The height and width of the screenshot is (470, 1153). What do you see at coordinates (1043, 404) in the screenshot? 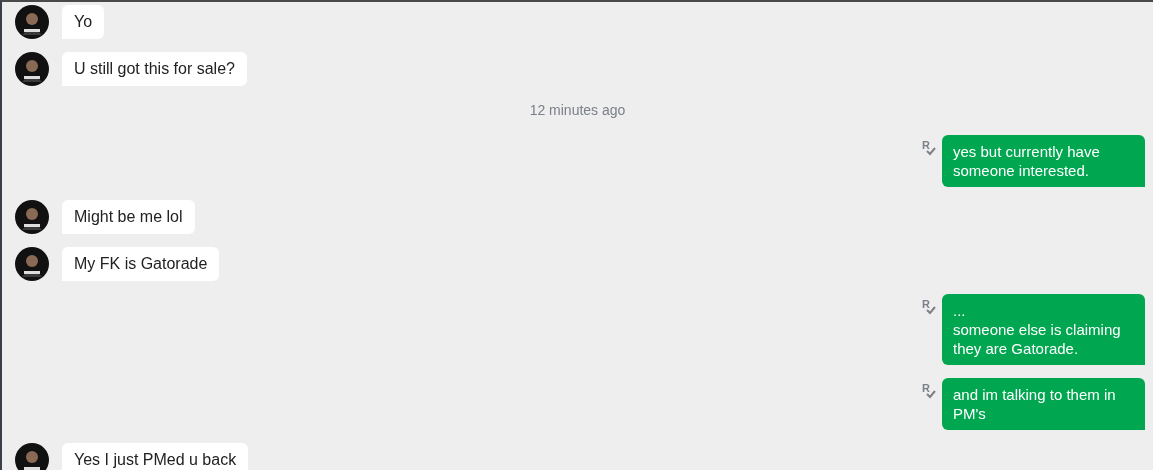
I see `outgoing-message: and im talking to them in PM's` at bounding box center [1043, 404].